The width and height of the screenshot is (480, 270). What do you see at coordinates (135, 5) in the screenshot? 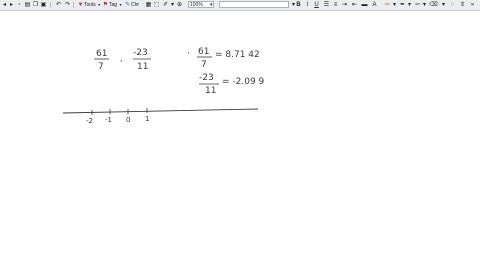
I see `chars-label: Chr` at bounding box center [135, 5].